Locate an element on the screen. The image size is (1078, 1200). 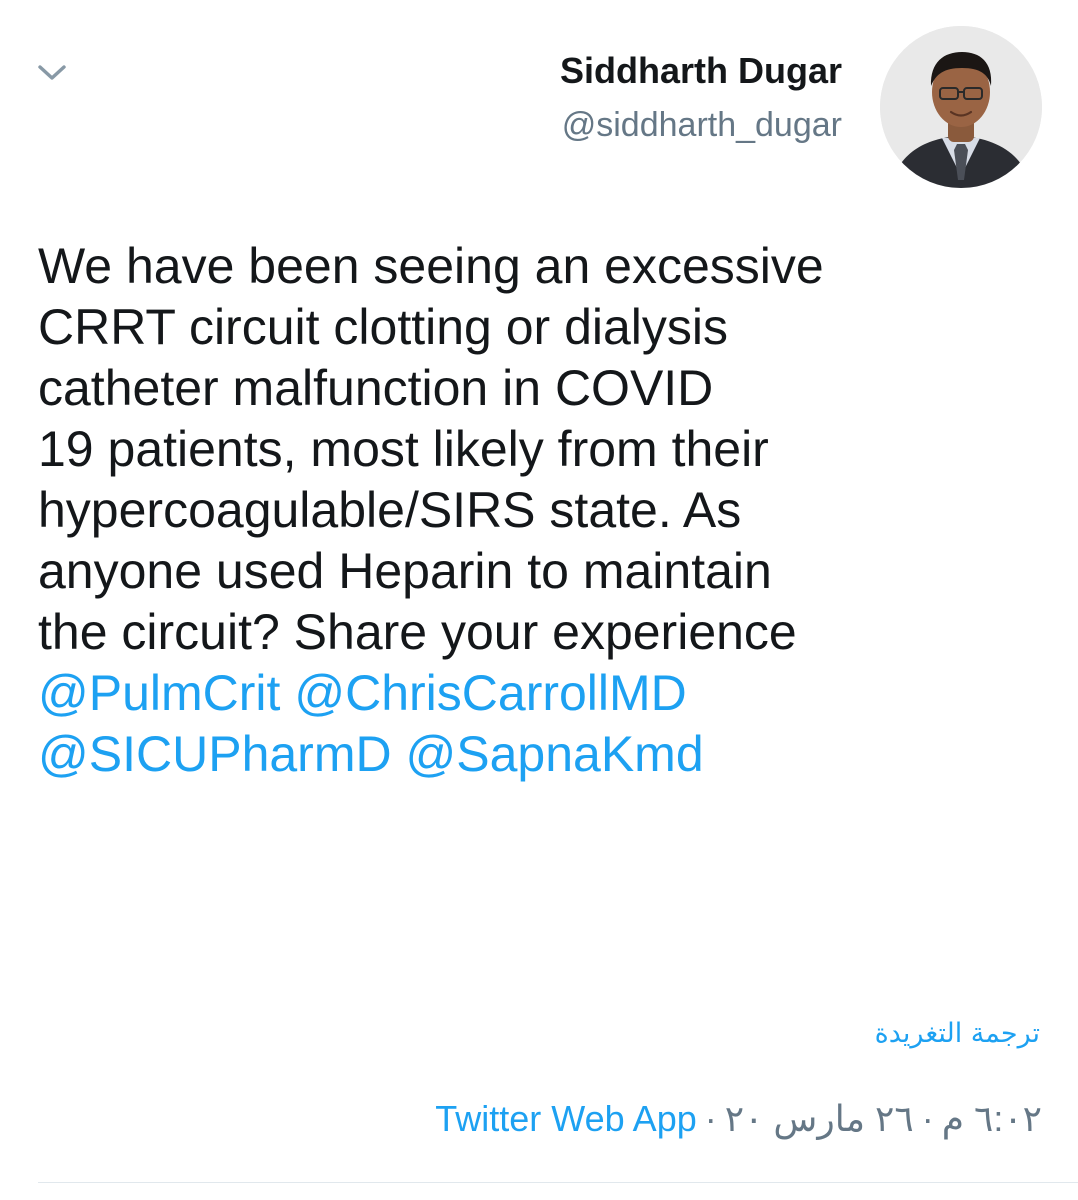
tweet-text-line: hypercoagulable/SIRS state. As is located at coordinates (390, 510).